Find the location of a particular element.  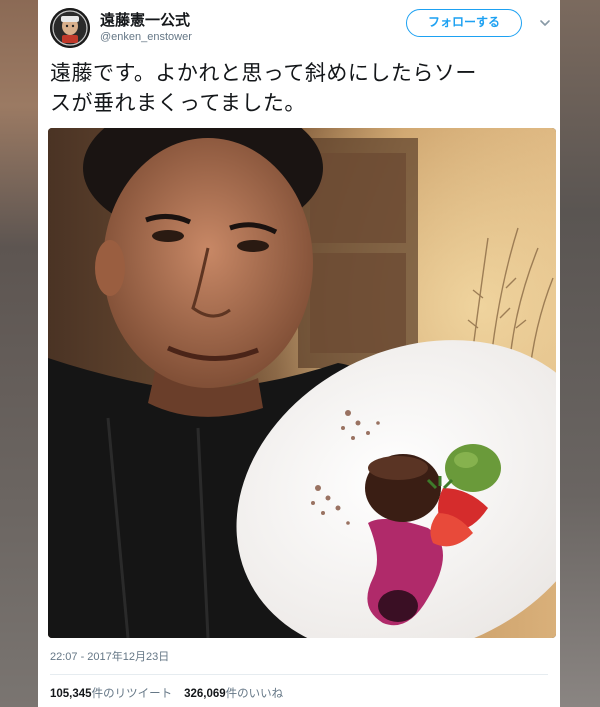

like-label: 件のいいね is located at coordinates (254, 694).